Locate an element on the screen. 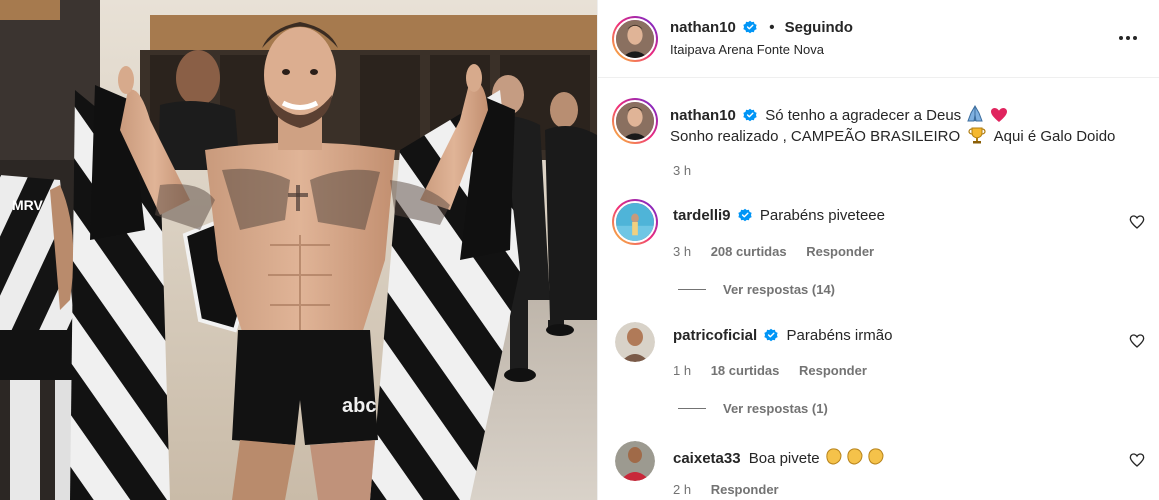  caption-username: nathan10 is located at coordinates (703, 115).